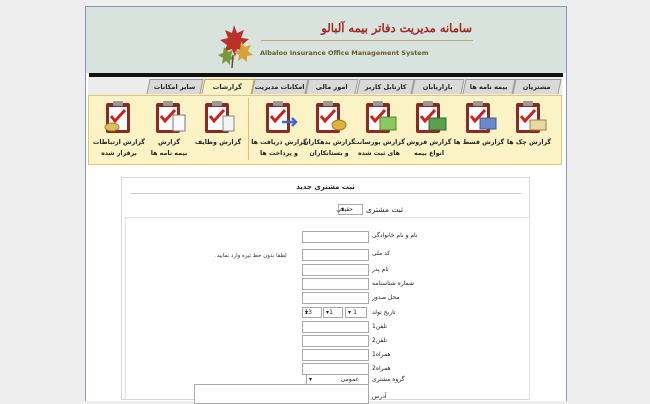 Image resolution: width=650 pixels, height=404 pixels. I want to click on clipboard-cash-icon, so click(381, 117).